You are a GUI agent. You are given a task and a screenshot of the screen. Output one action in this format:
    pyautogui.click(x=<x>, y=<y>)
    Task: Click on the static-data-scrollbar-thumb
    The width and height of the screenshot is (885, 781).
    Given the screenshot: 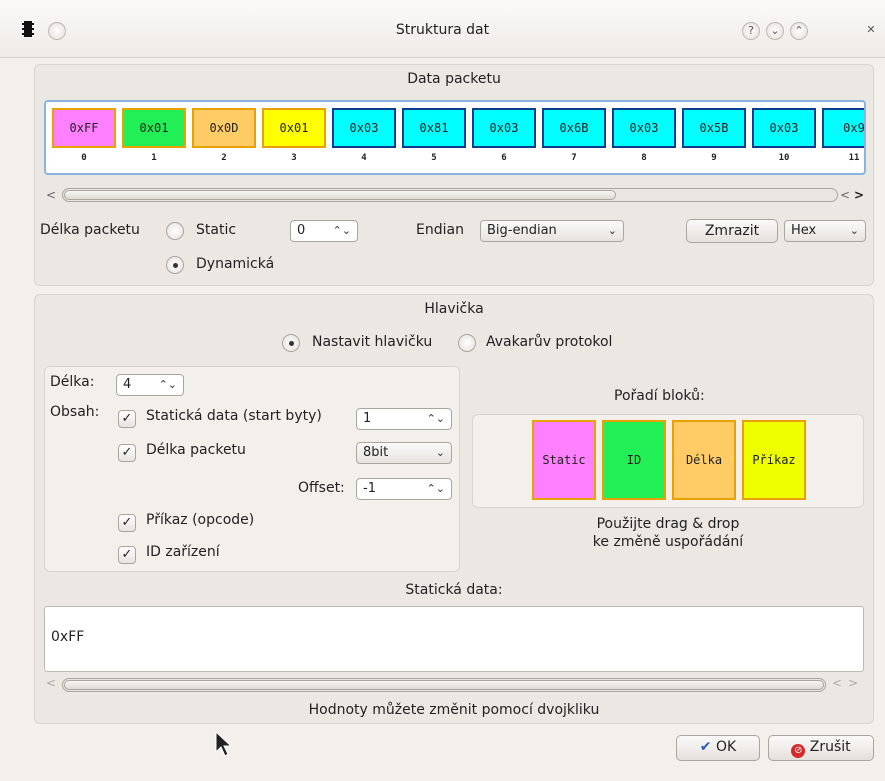 What is the action you would take?
    pyautogui.click(x=444, y=685)
    